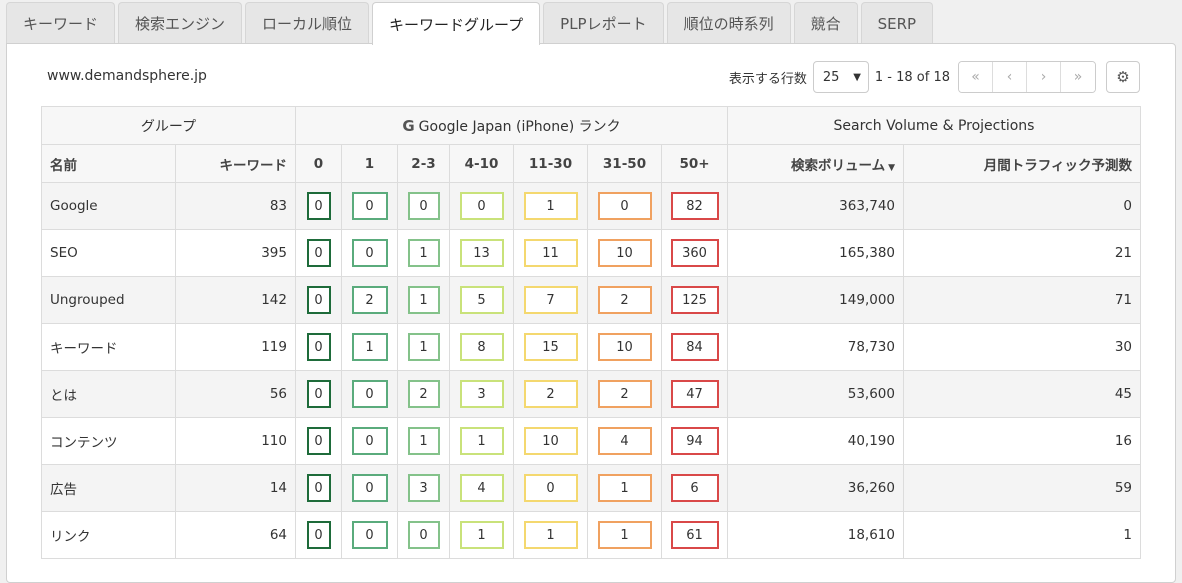 The image size is (1182, 583). Describe the element at coordinates (180, 23) in the screenshot. I see `tab-search-engines: 検索エンジン` at that location.